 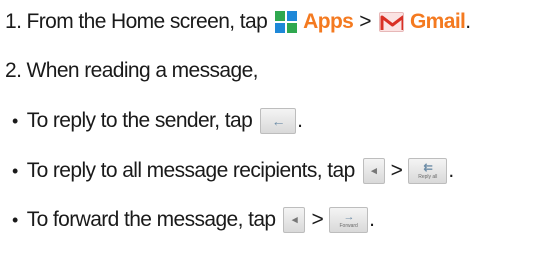 I want to click on bullet-reply-text: To reply to the sender, tap, so click(x=139, y=120).